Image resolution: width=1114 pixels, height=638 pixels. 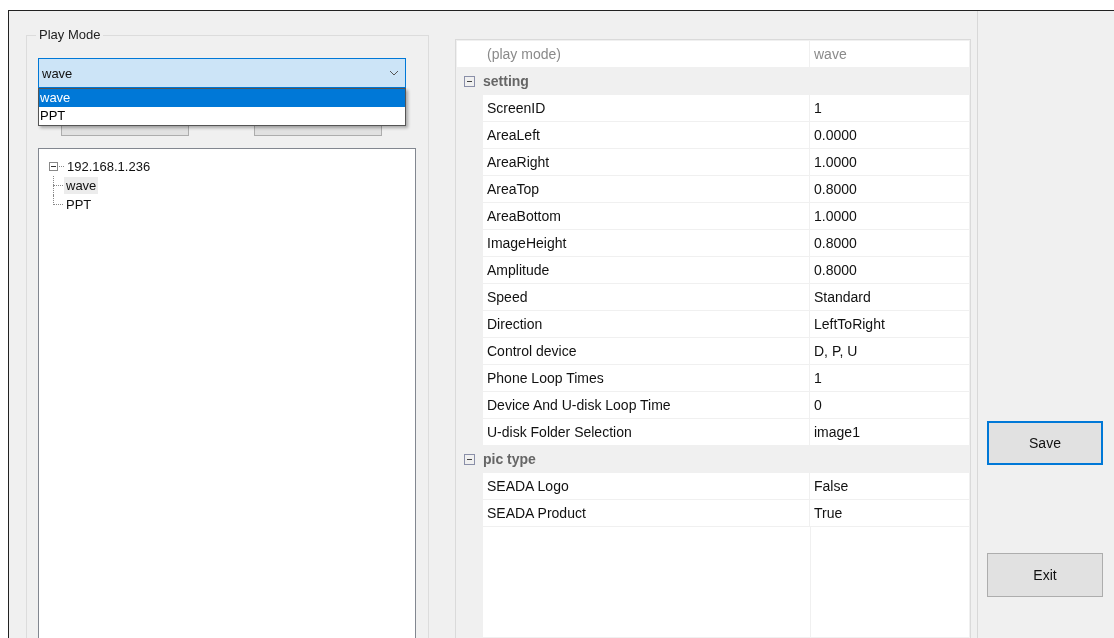 I want to click on save-button: Save, so click(x=1045, y=443).